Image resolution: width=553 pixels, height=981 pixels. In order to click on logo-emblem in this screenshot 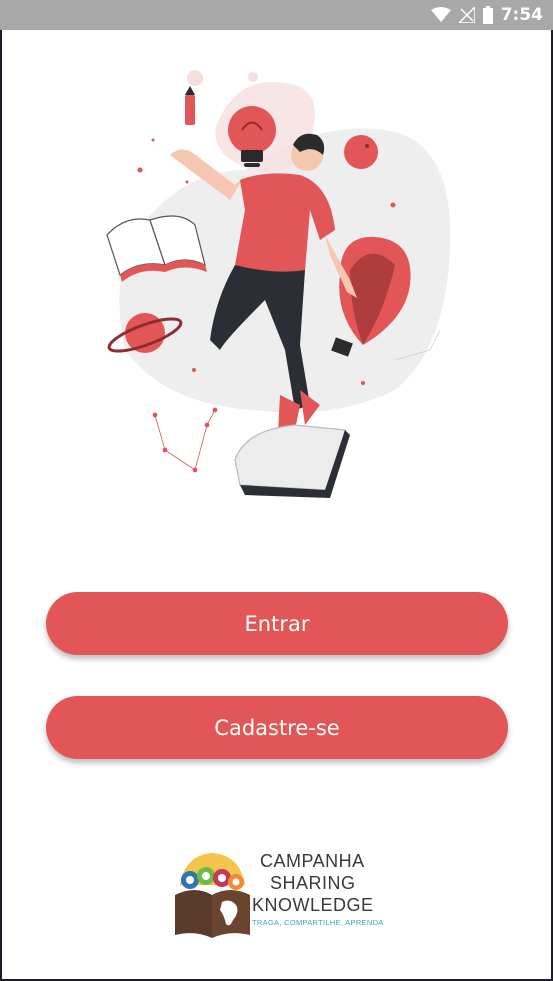, I will do `click(212, 895)`.